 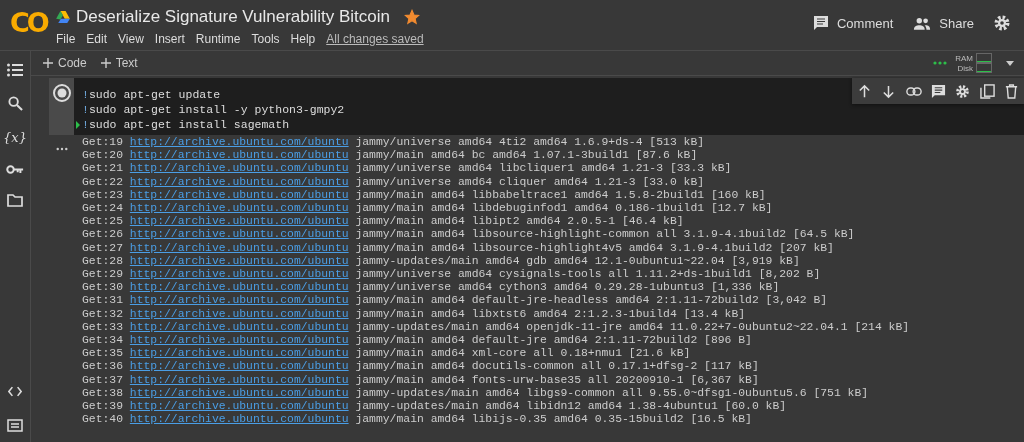 I want to click on output-line: Get:39 http://archive.ubuntu.com/ubuntu jammy-updates/main amd64 libidn12 amd64 1.38-4ubuntu1 [60.0 kB], so click(x=434, y=407).